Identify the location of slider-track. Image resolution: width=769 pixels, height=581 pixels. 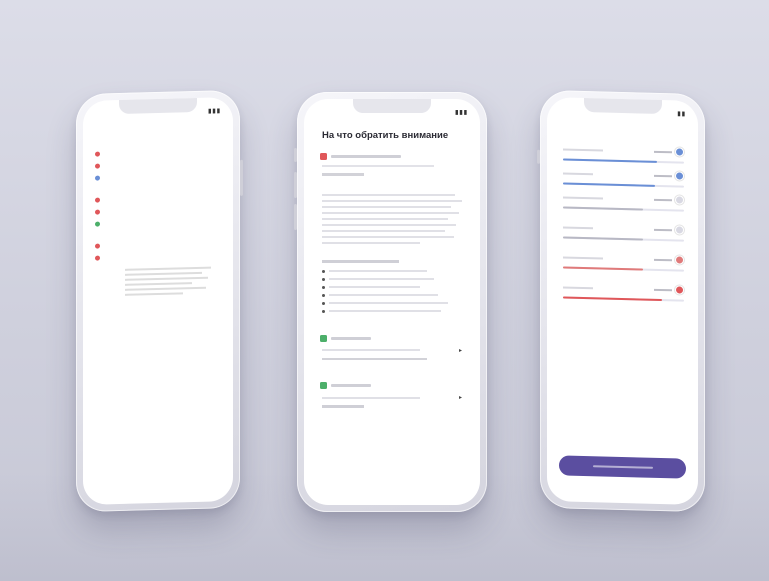
(623, 299).